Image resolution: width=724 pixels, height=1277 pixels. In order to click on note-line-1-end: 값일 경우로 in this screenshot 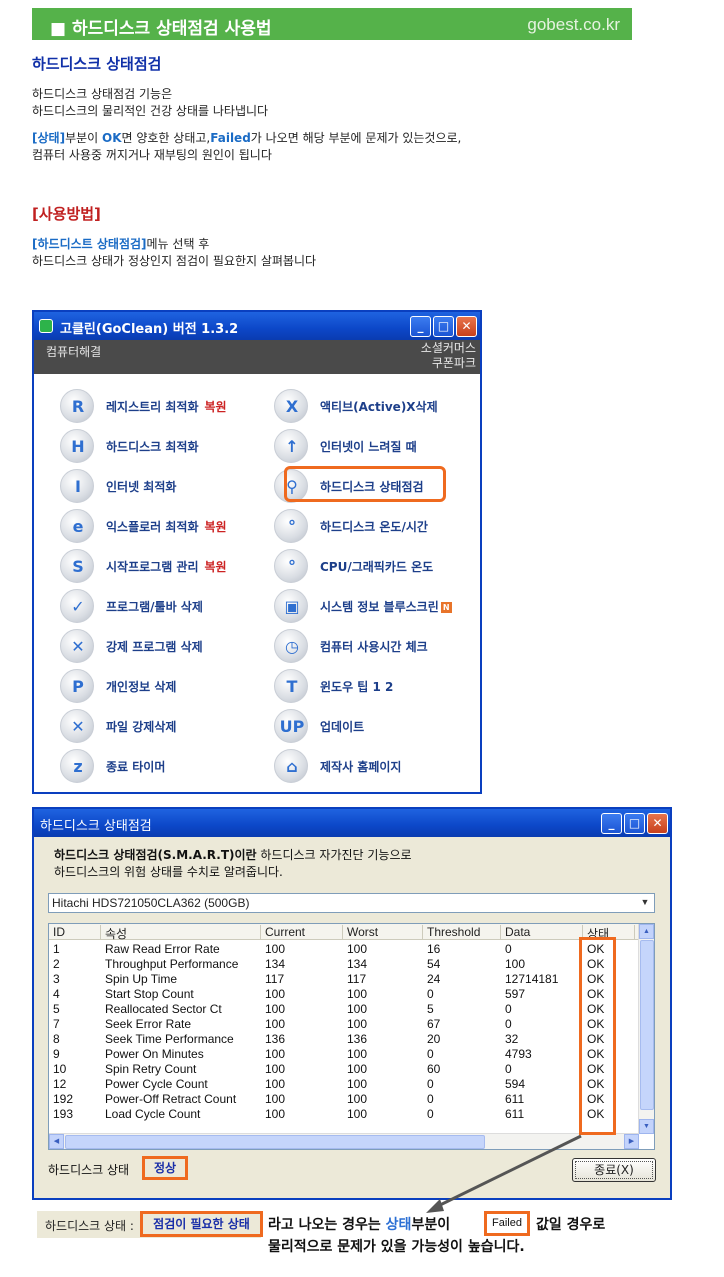, I will do `click(571, 1225)`.